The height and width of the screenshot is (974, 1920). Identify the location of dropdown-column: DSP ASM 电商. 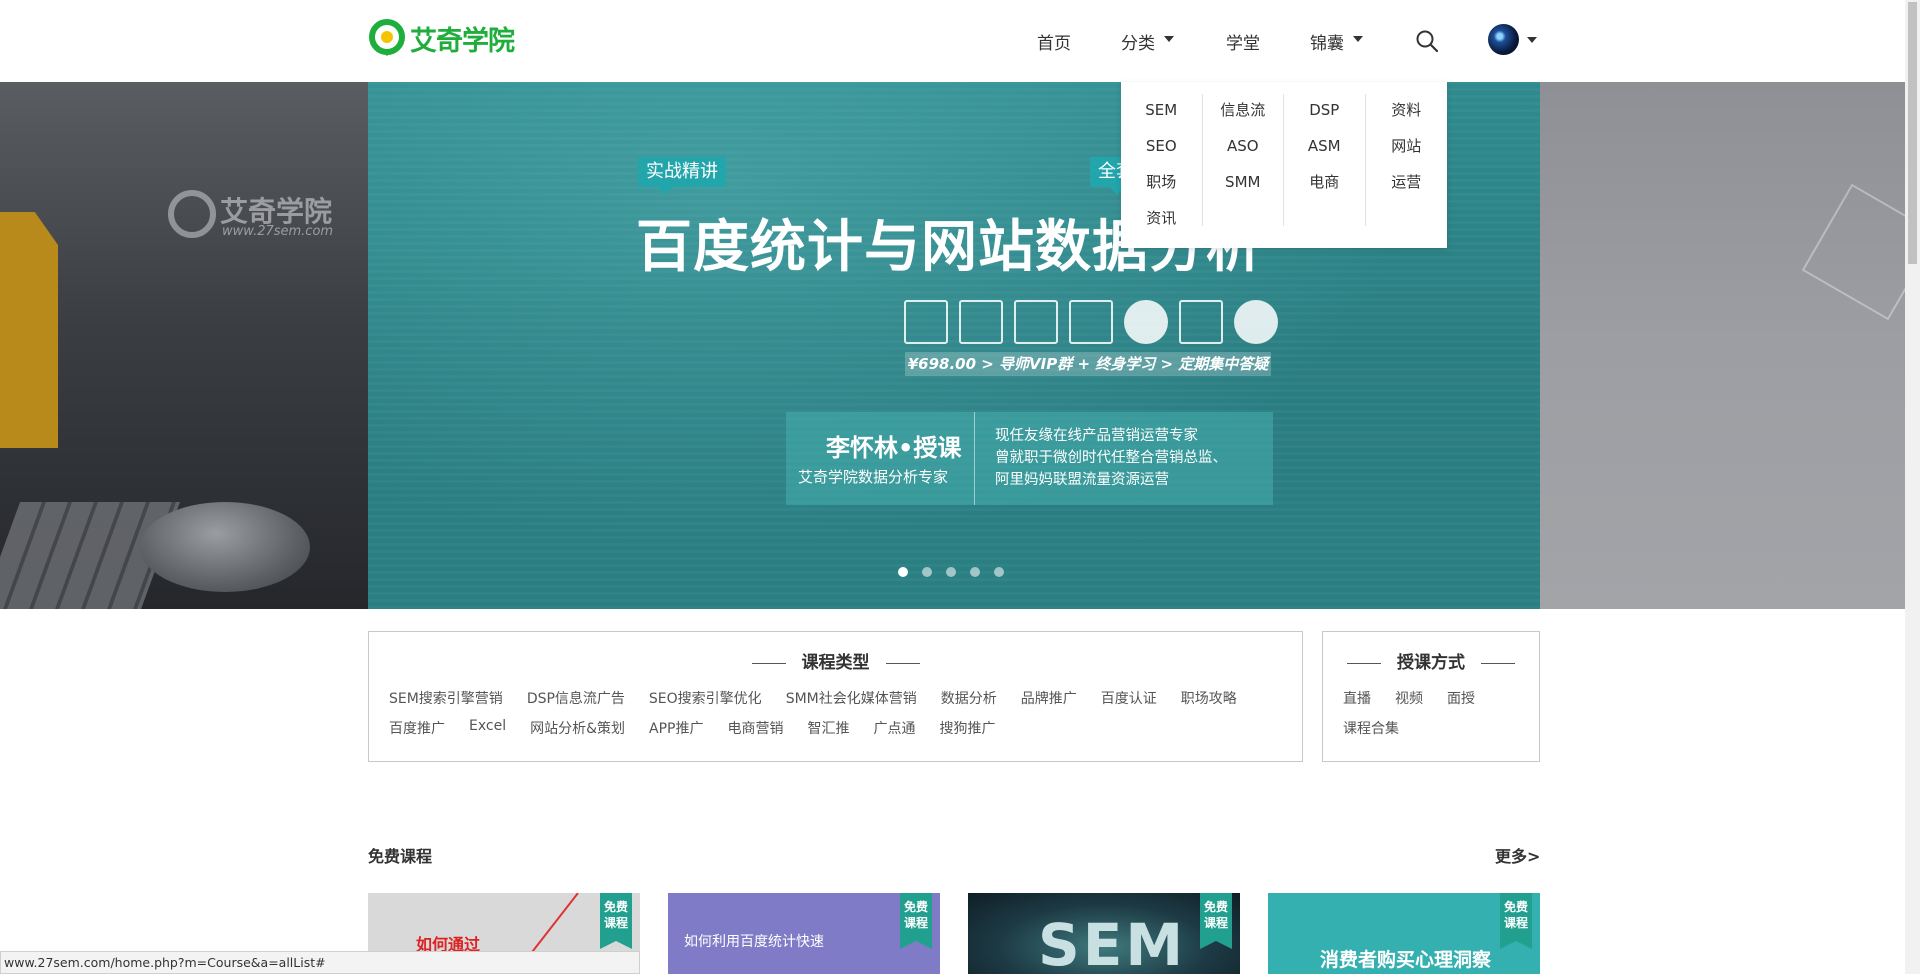
(1325, 160).